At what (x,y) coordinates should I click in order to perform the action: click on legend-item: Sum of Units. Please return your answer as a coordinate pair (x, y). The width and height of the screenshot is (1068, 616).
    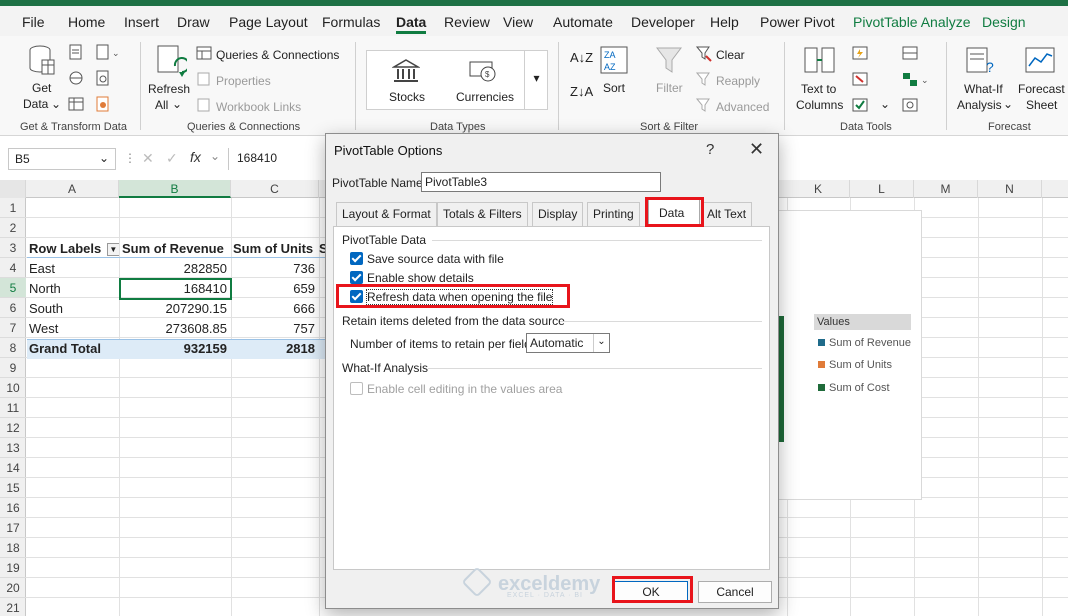
    Looking at the image, I should click on (855, 365).